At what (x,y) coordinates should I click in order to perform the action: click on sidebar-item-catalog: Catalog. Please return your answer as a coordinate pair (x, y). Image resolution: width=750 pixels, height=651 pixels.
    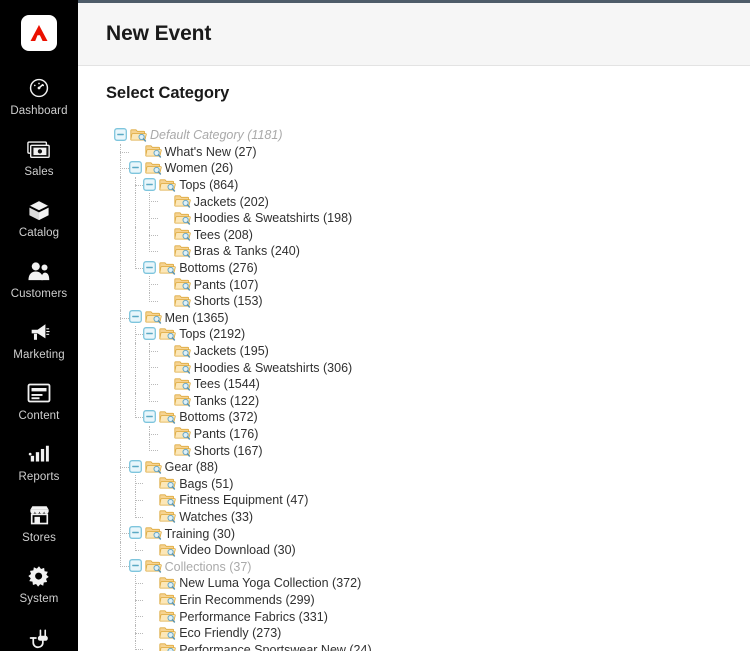
    Looking at the image, I should click on (39, 218).